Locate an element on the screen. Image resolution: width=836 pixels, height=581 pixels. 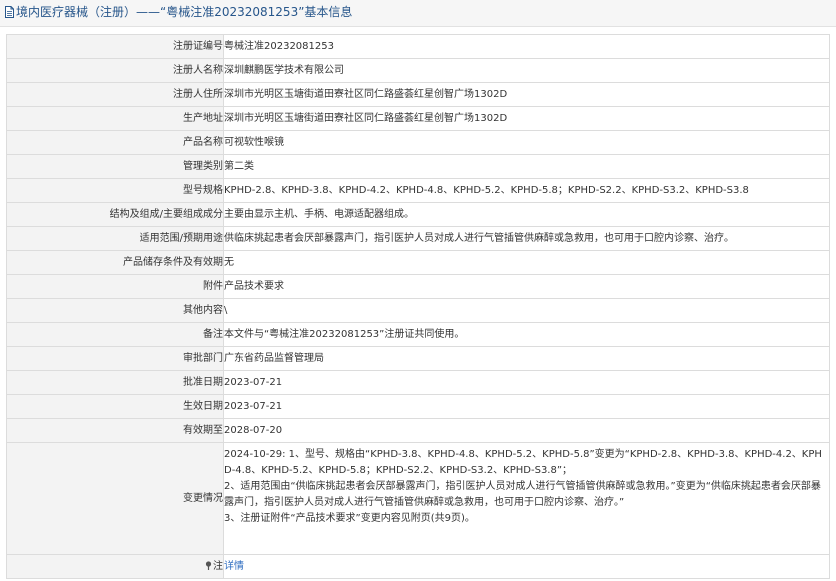
info-row: 产品名称 可视软性喉镜 is located at coordinates (418, 142).